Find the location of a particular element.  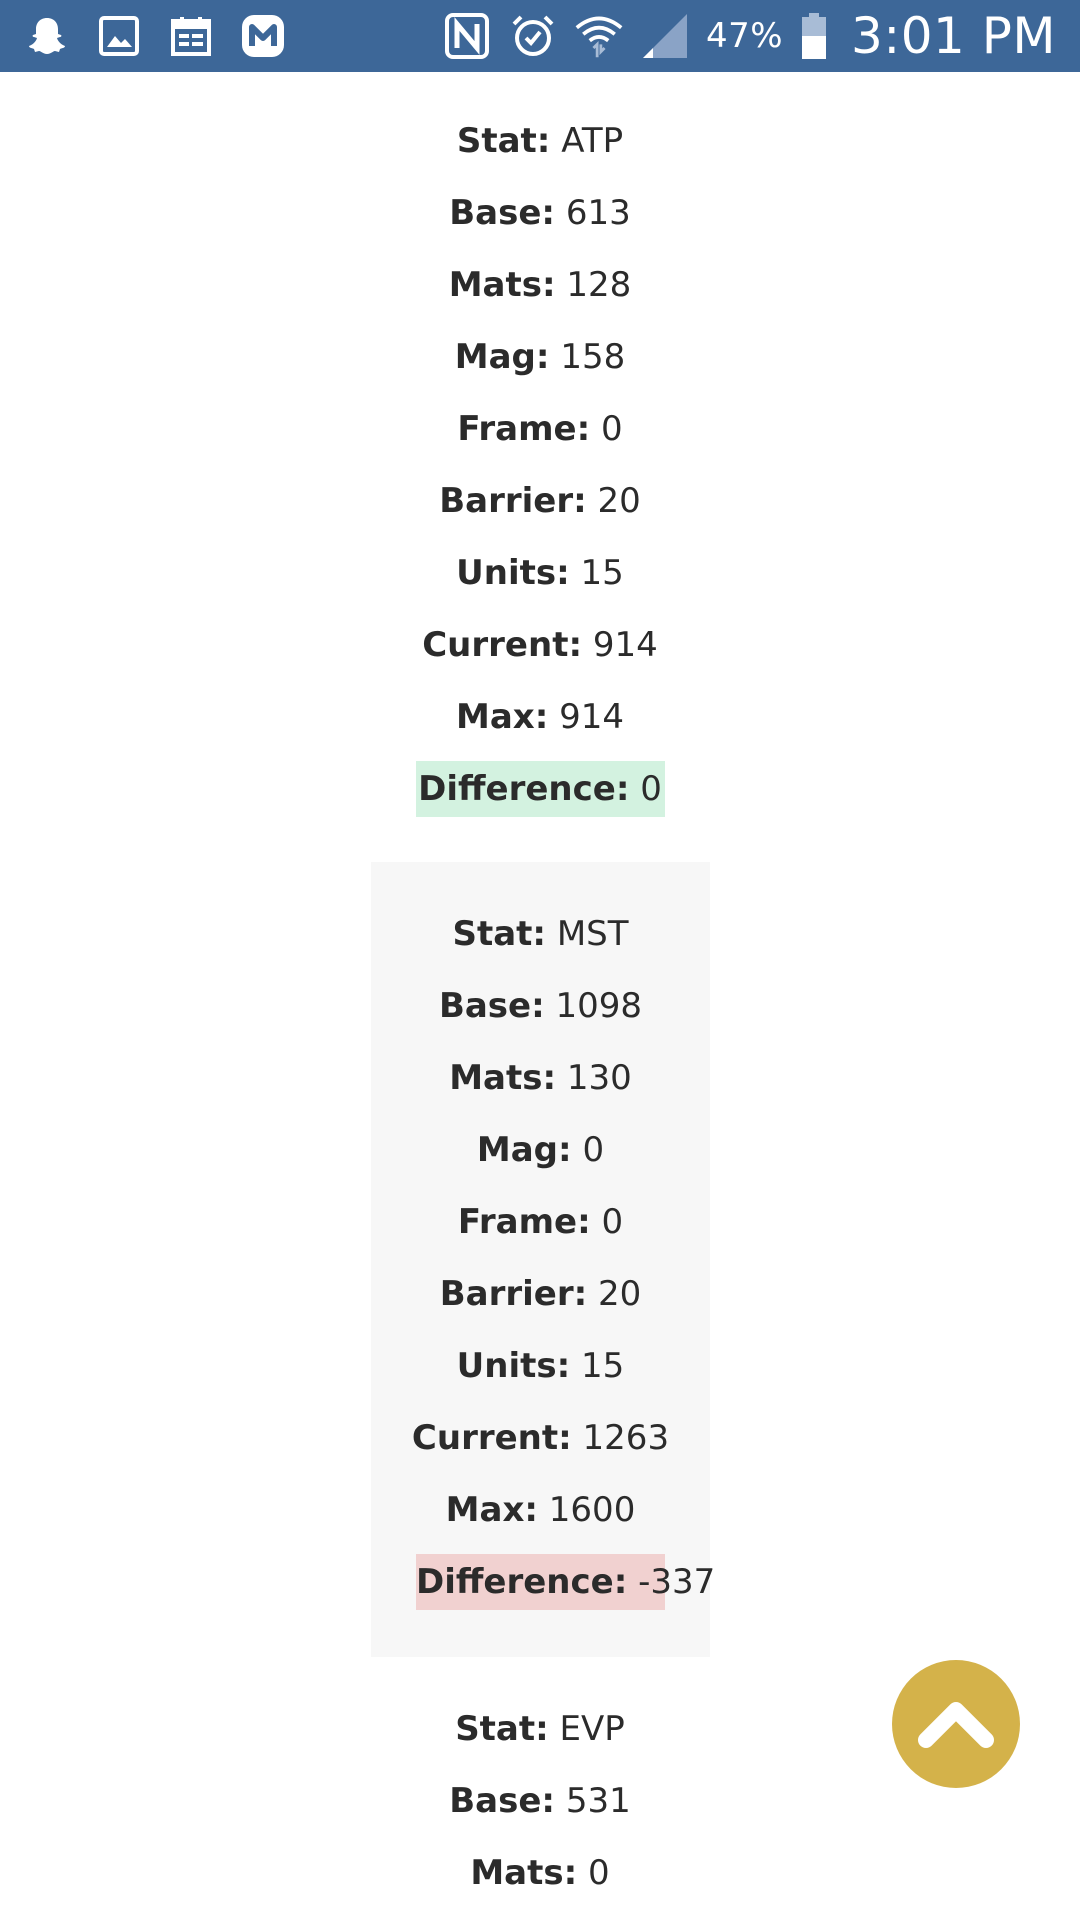

scroll-to-top-button is located at coordinates (956, 1724).